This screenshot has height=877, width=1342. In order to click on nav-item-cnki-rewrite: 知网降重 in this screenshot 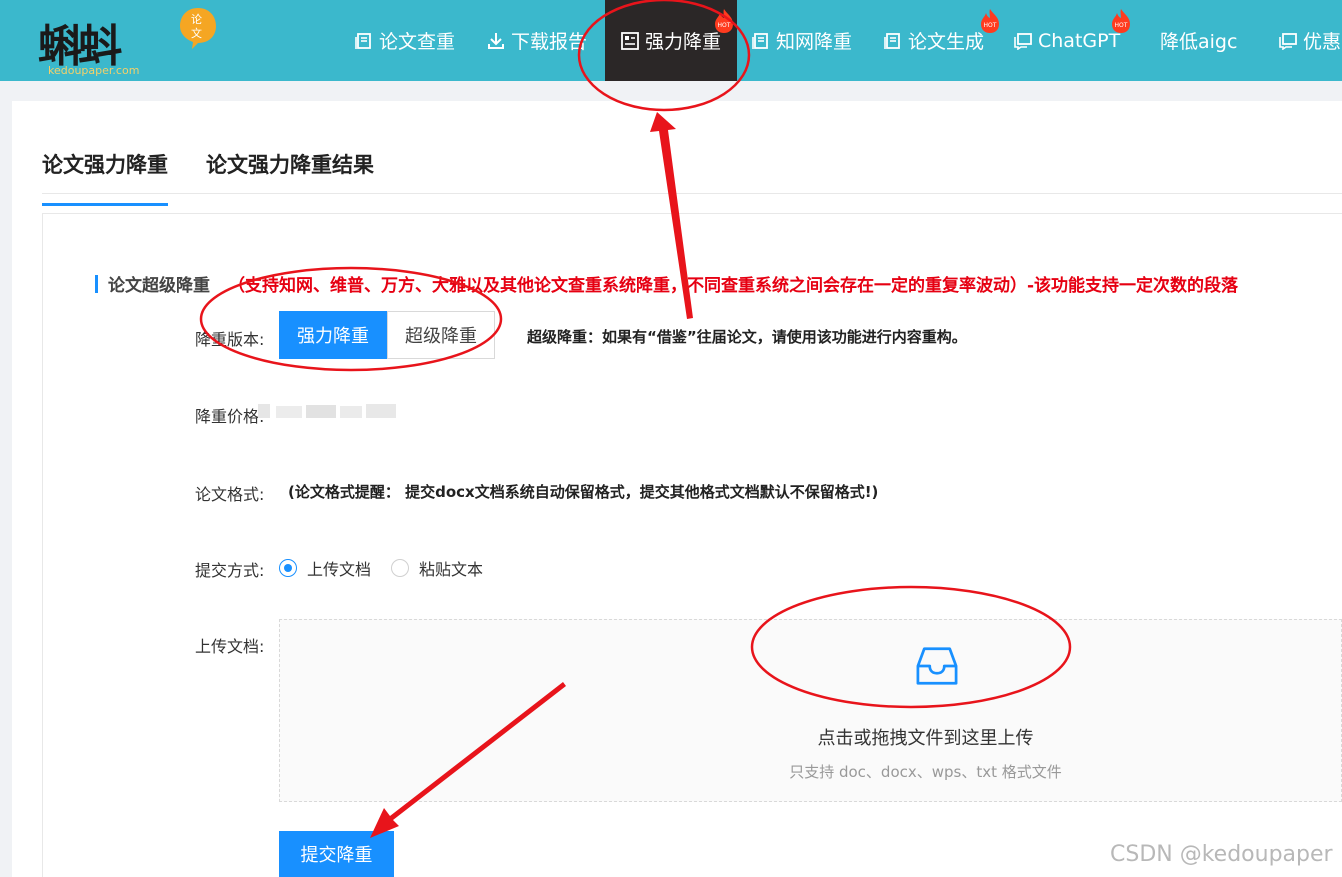, I will do `click(802, 40)`.